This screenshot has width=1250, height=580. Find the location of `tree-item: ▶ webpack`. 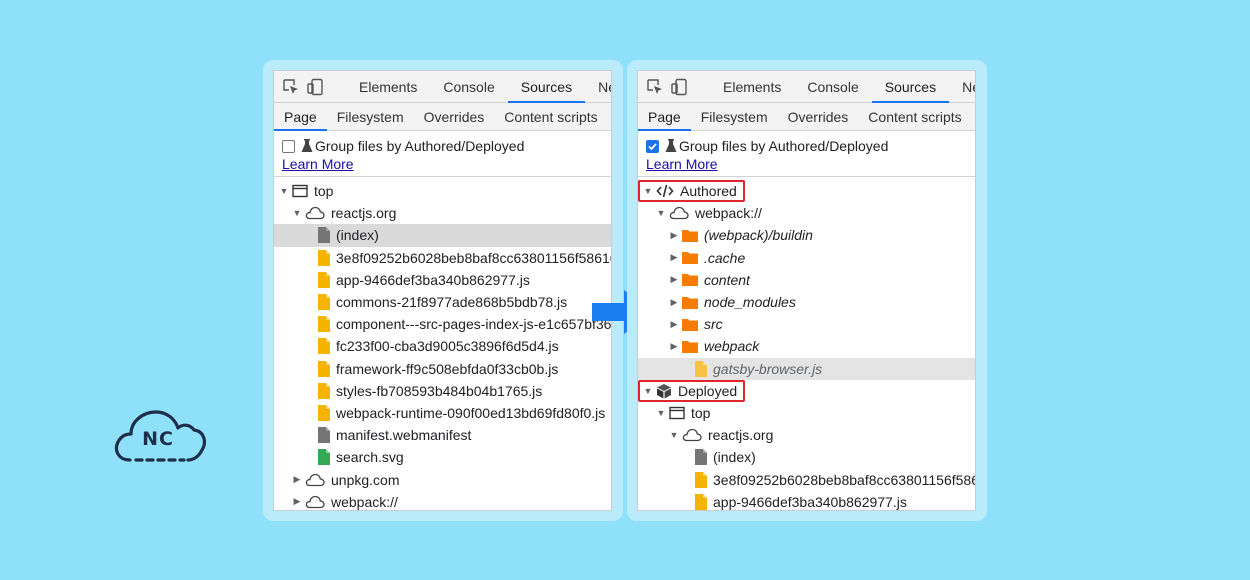

tree-item: ▶ webpack is located at coordinates (806, 346).